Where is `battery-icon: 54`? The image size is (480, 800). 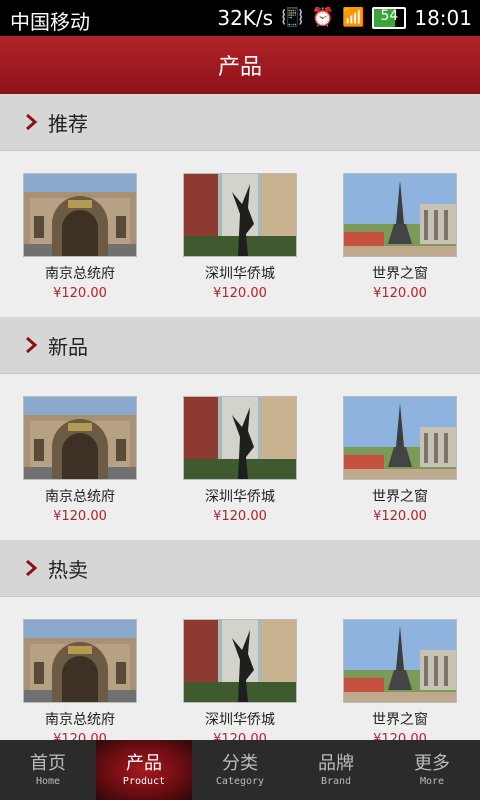
battery-icon: 54 is located at coordinates (389, 18).